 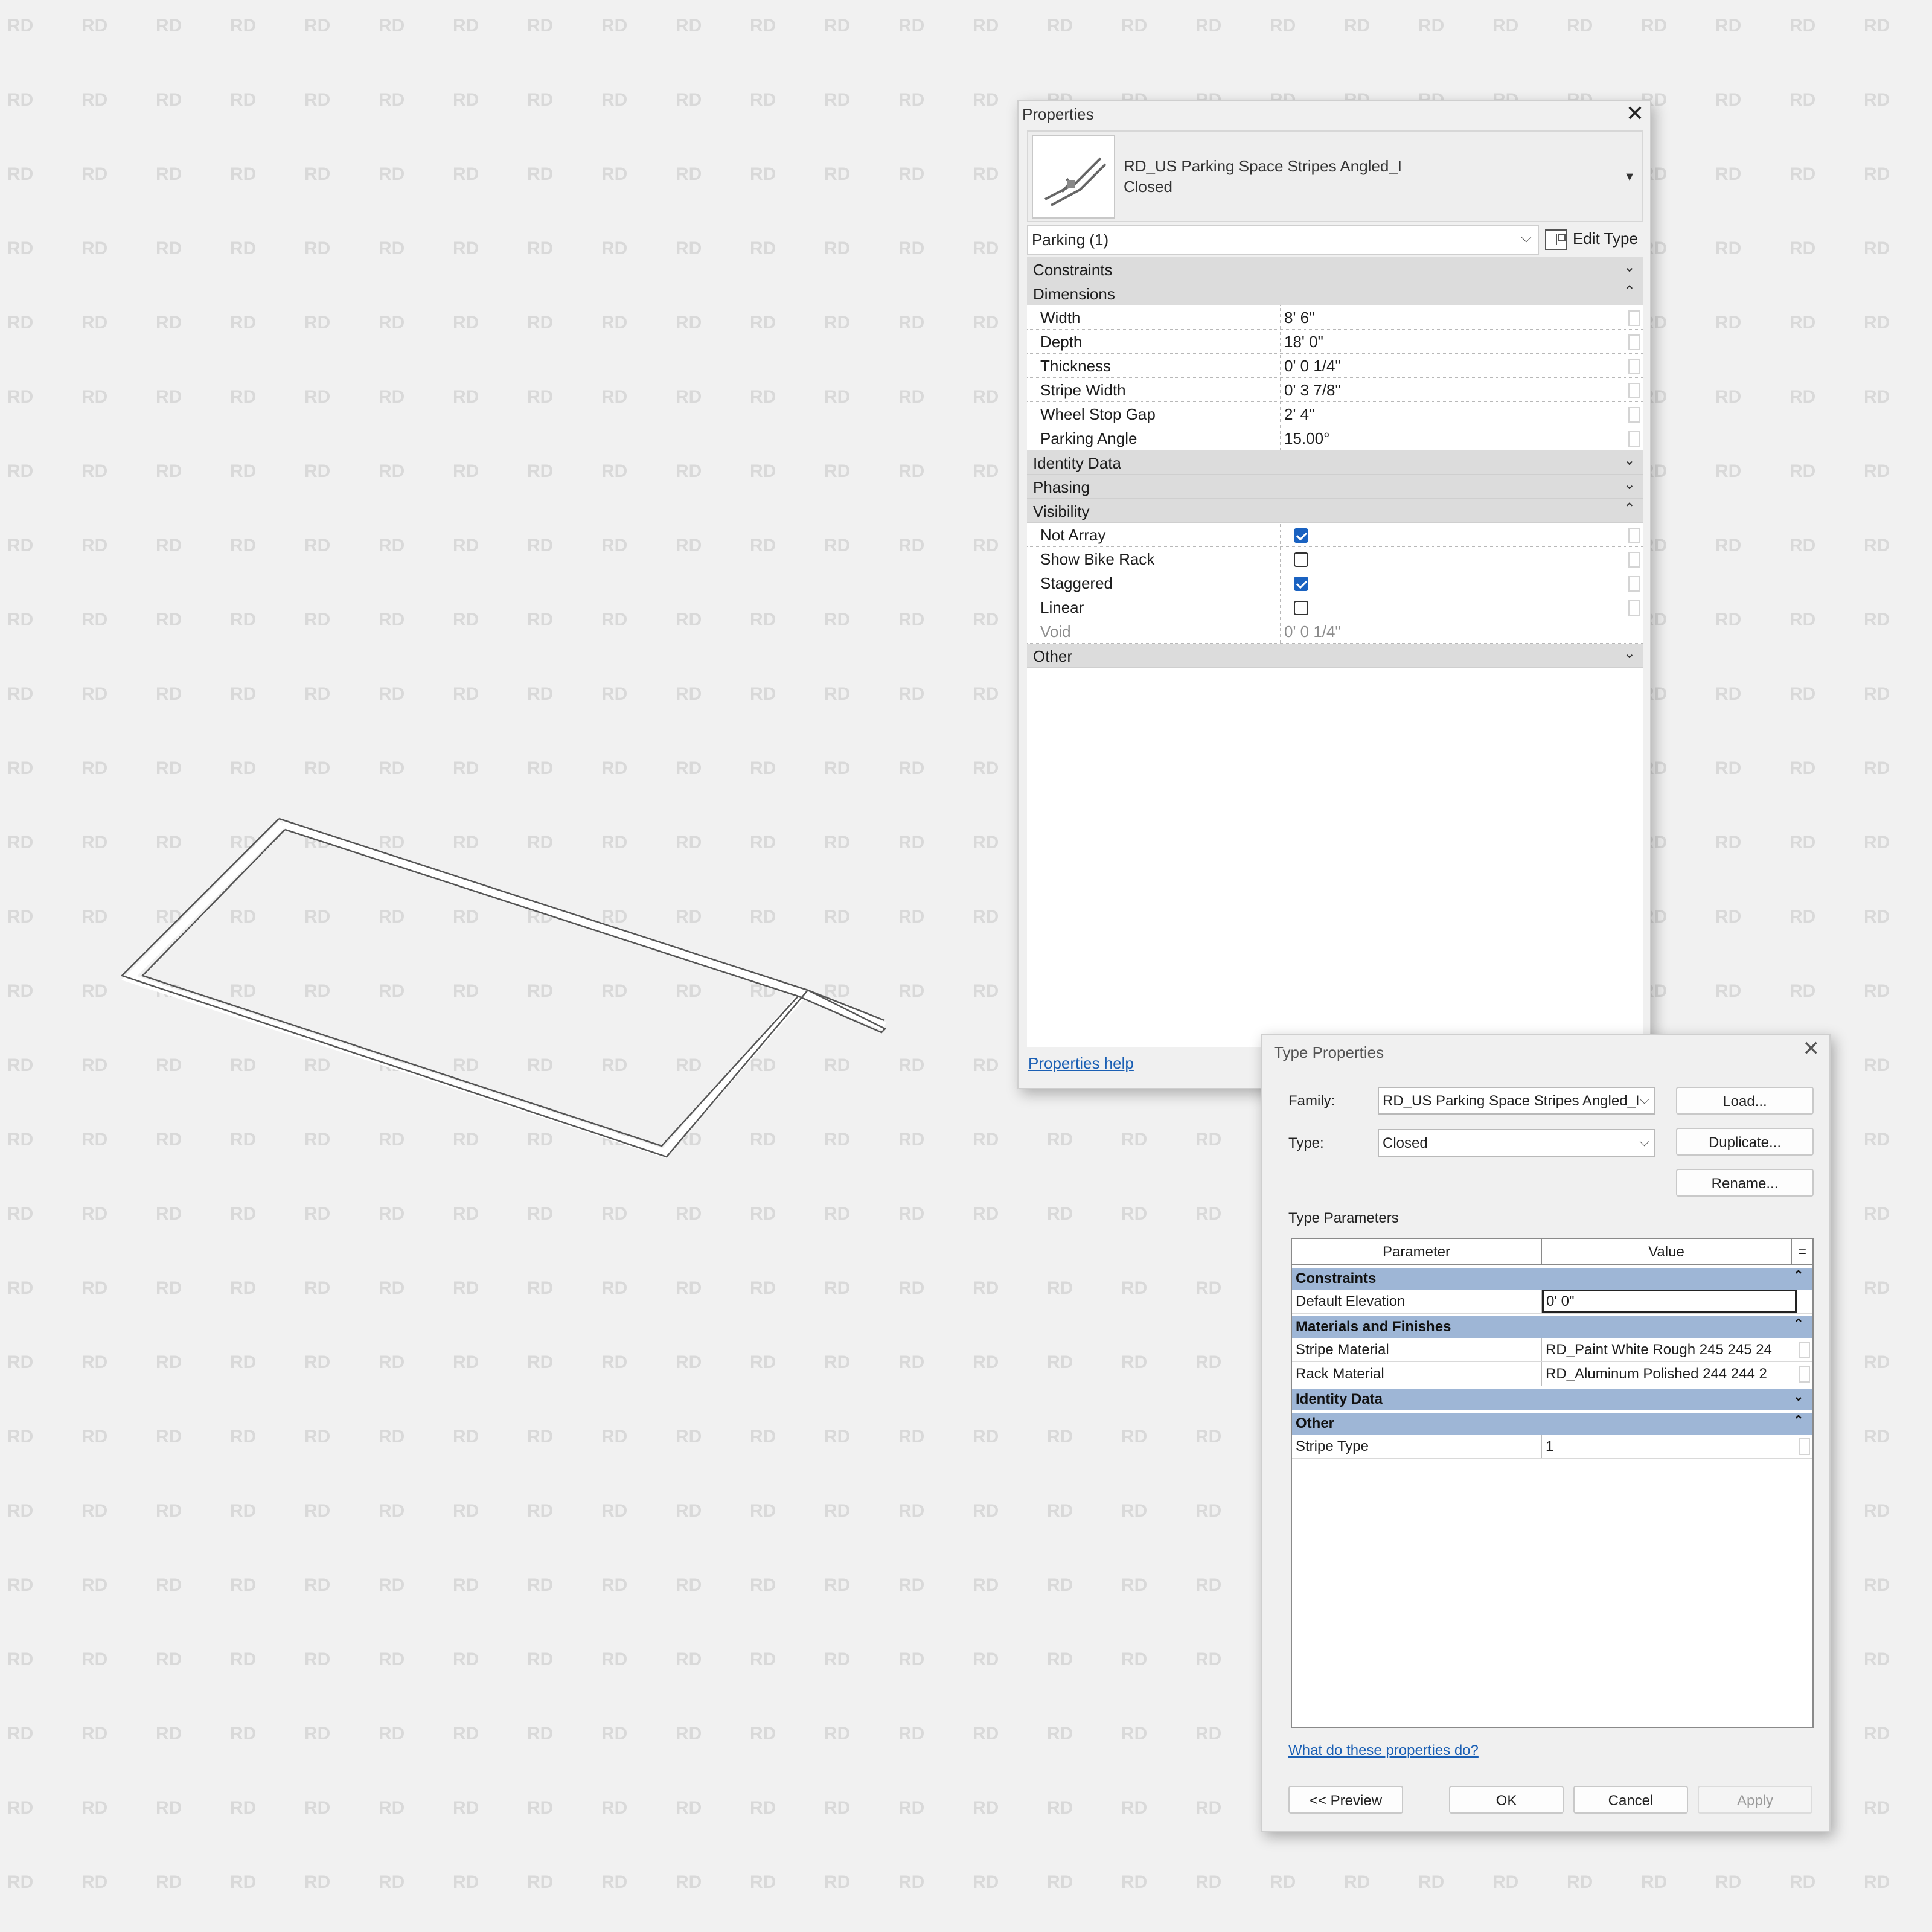 What do you see at coordinates (1335, 293) in the screenshot?
I see `group-dimensions: Dimensions ⌃` at bounding box center [1335, 293].